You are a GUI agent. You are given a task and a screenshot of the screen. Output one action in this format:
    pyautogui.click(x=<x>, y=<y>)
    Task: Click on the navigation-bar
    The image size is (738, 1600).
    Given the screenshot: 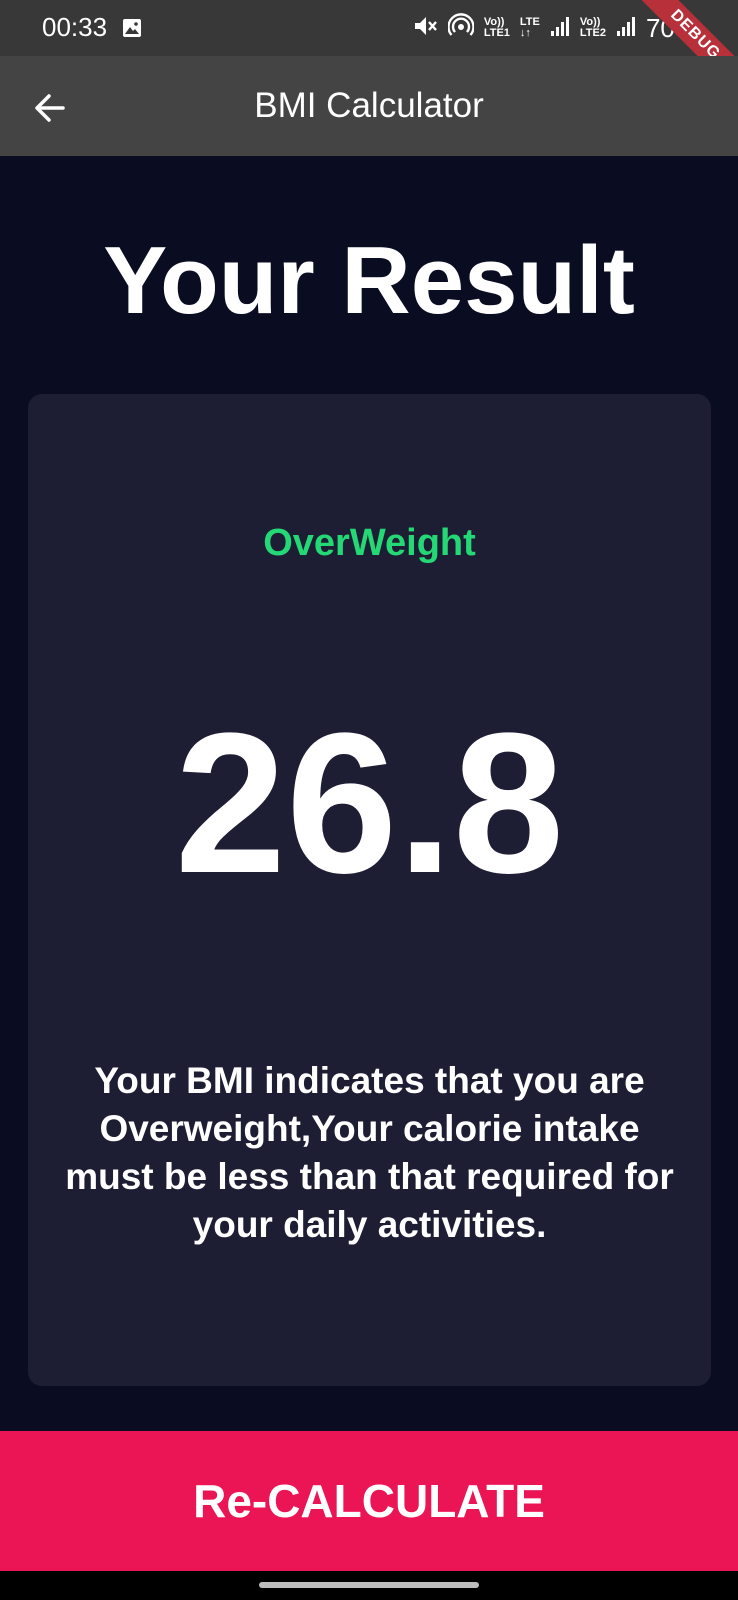 What is the action you would take?
    pyautogui.click(x=369, y=1585)
    